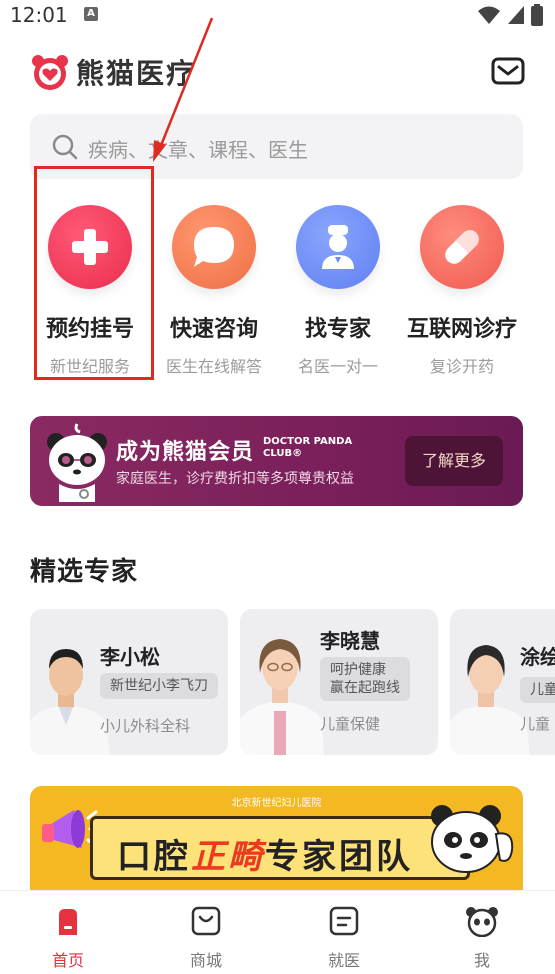  What do you see at coordinates (228, 857) in the screenshot?
I see `banner-text-highlight: 正畸` at bounding box center [228, 857].